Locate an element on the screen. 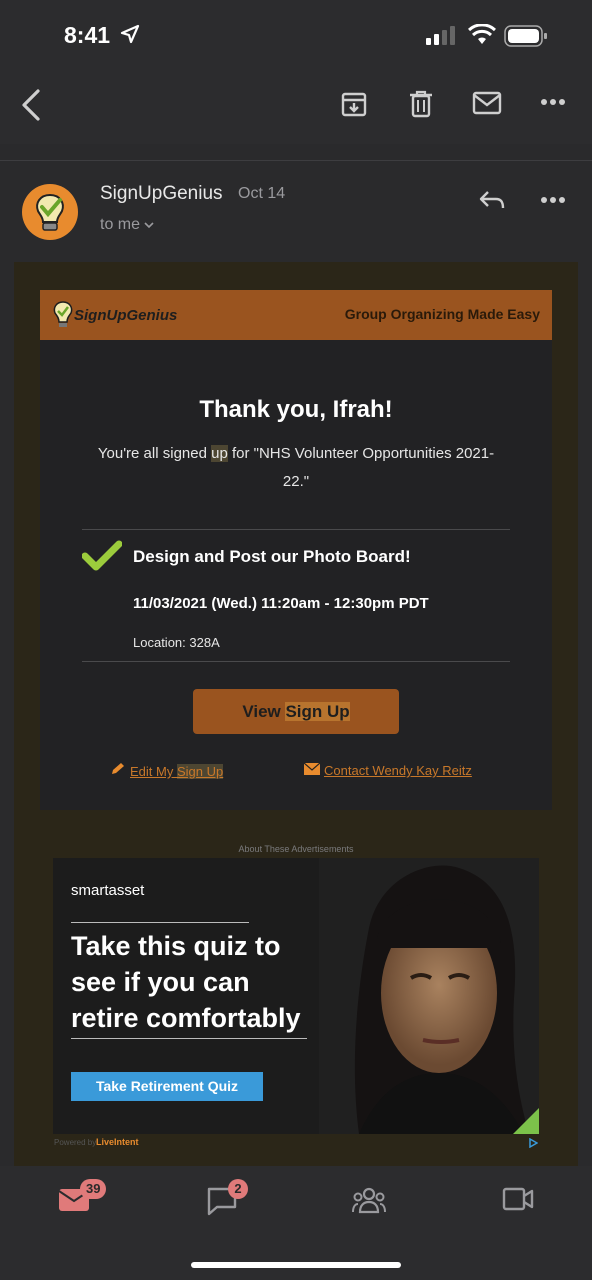  recipient-label: to me is located at coordinates (120, 224).